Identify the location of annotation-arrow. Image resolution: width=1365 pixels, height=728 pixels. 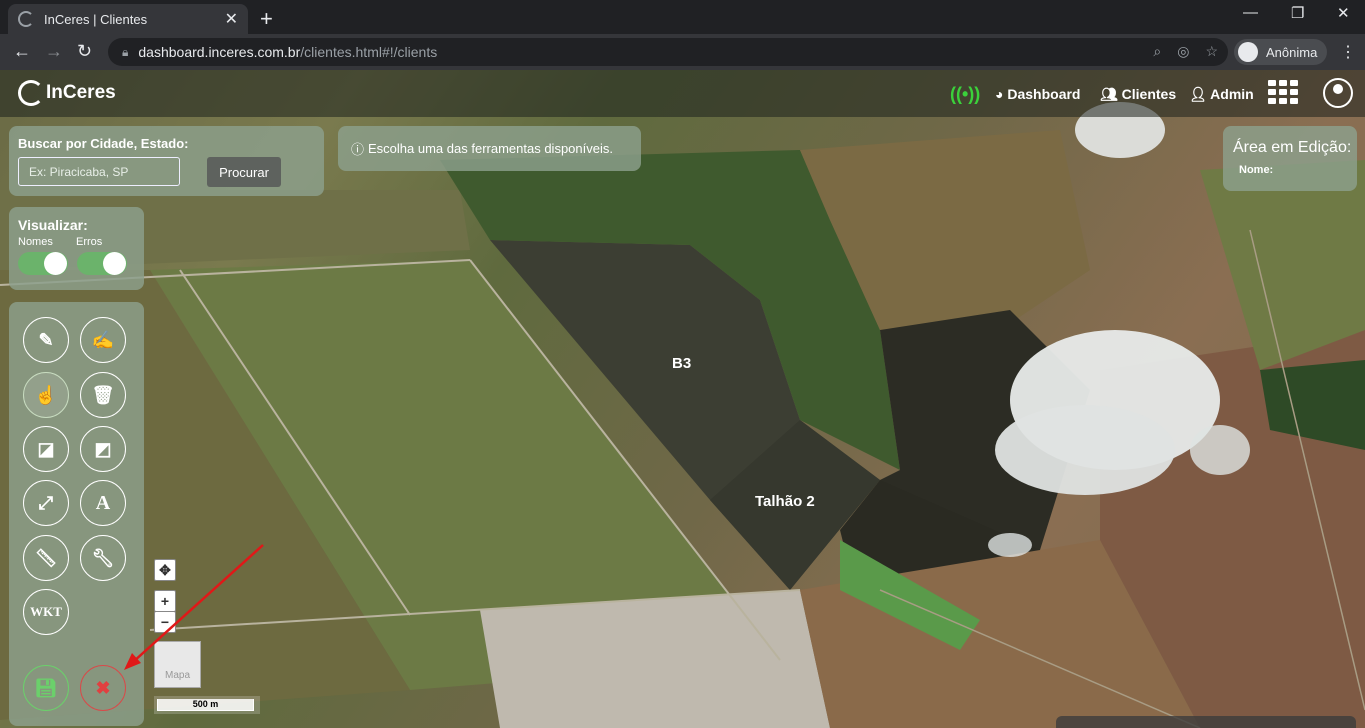
(194, 607).